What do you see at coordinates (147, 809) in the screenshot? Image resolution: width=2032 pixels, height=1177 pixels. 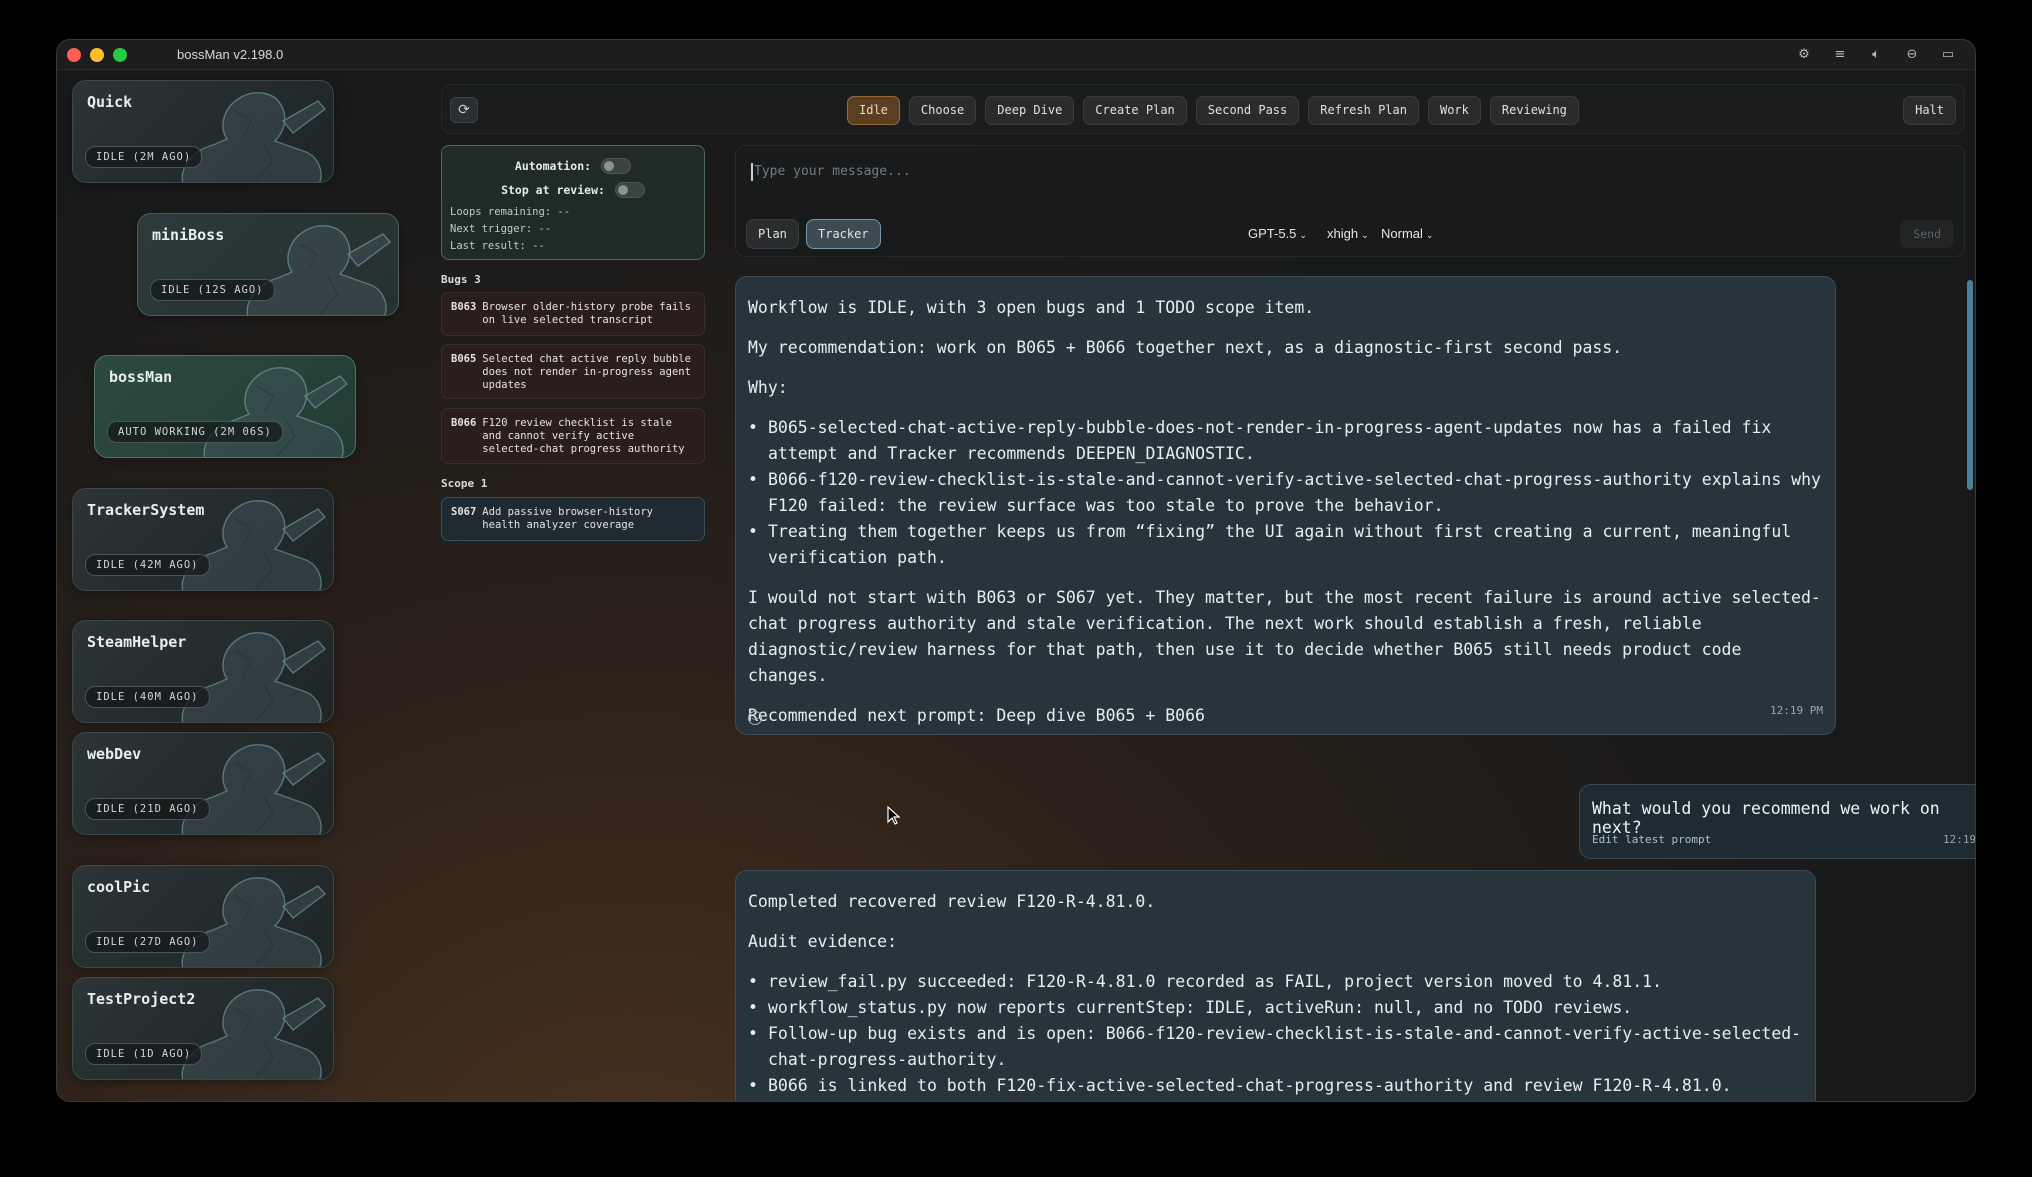 I see `status-badge: IDLE (21D AGO)` at bounding box center [147, 809].